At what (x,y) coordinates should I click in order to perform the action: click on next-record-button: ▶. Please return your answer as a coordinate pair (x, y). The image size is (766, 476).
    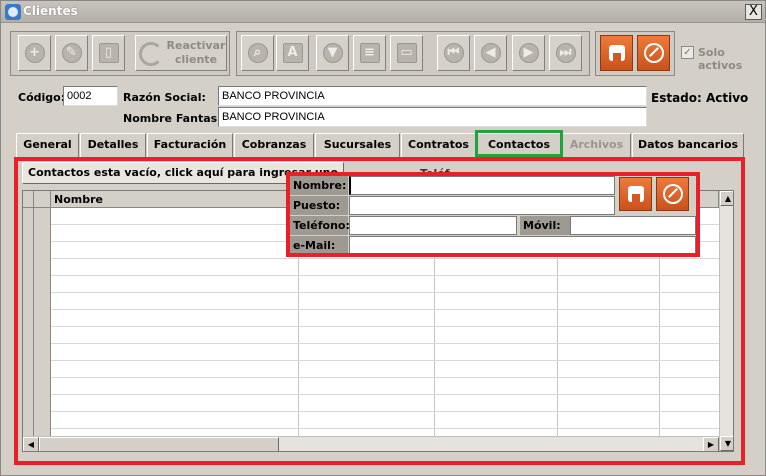
    Looking at the image, I should click on (528, 53).